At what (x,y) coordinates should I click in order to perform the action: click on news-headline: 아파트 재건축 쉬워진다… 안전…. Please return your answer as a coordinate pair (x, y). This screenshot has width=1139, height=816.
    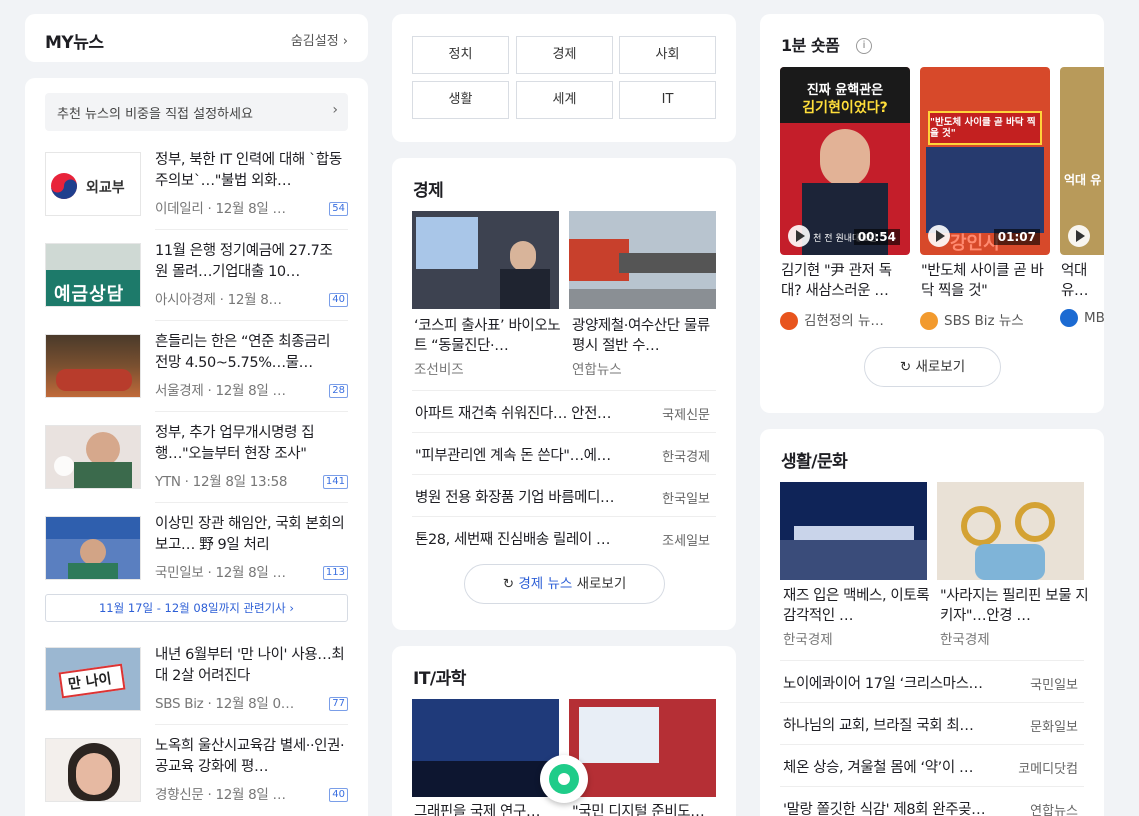
    Looking at the image, I should click on (529, 412).